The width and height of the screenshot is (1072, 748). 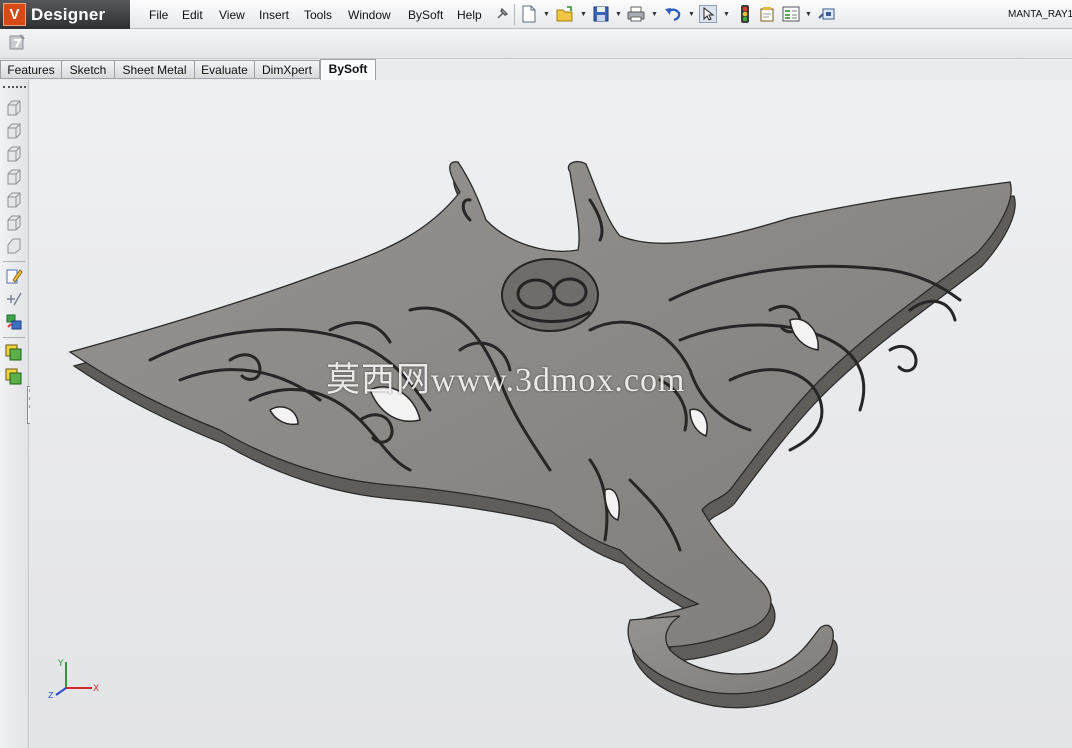 What do you see at coordinates (73, 678) in the screenshot?
I see `axis-triad: Y X Z` at bounding box center [73, 678].